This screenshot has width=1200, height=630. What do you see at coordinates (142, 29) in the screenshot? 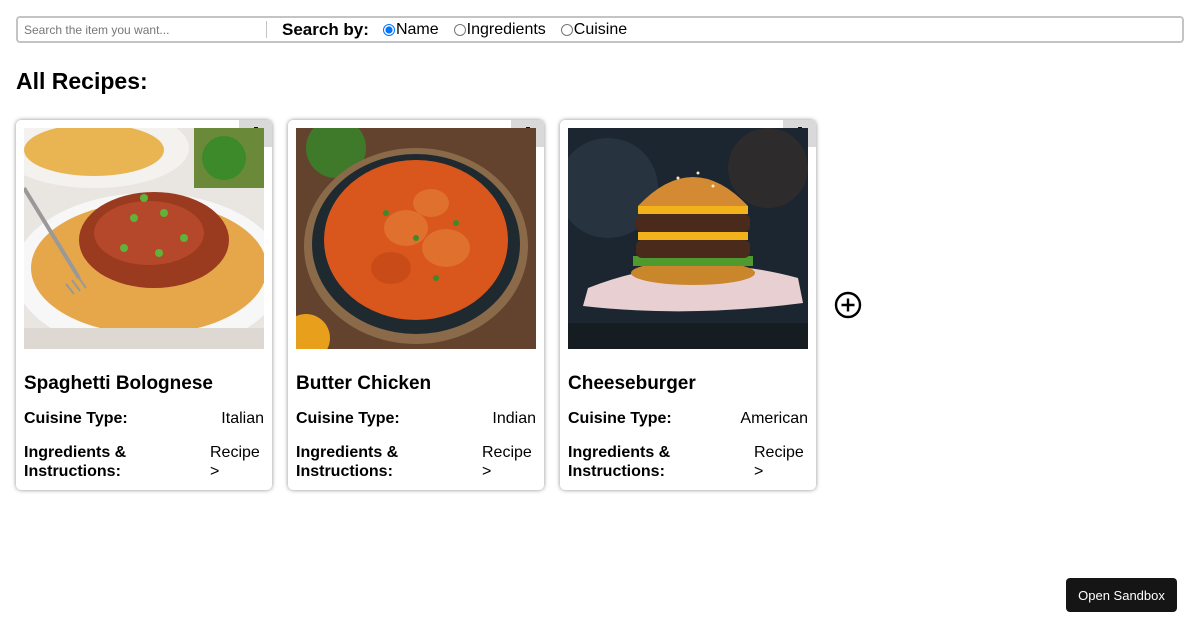
I see `search-input` at bounding box center [142, 29].